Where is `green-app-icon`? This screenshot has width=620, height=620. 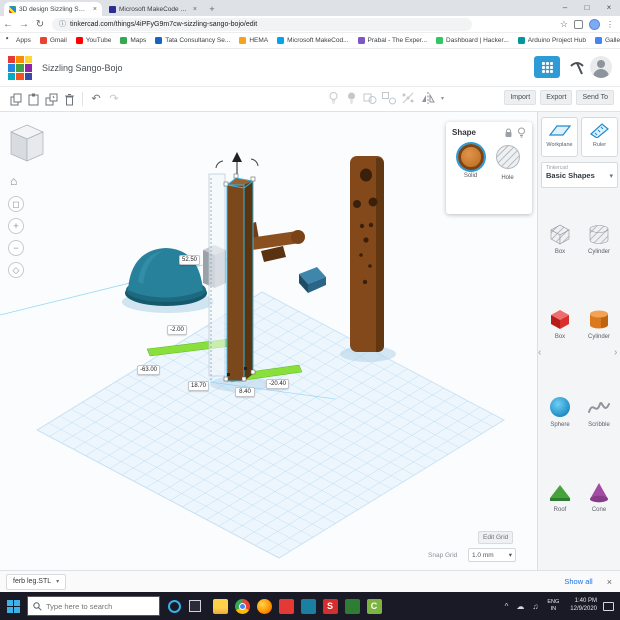 green-app-icon is located at coordinates (352, 606).